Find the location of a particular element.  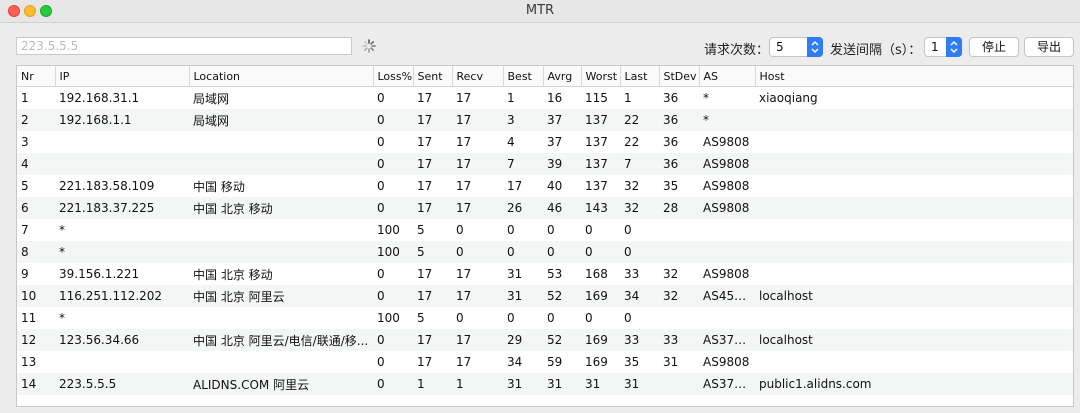

cell-last: 1 is located at coordinates (628, 98).